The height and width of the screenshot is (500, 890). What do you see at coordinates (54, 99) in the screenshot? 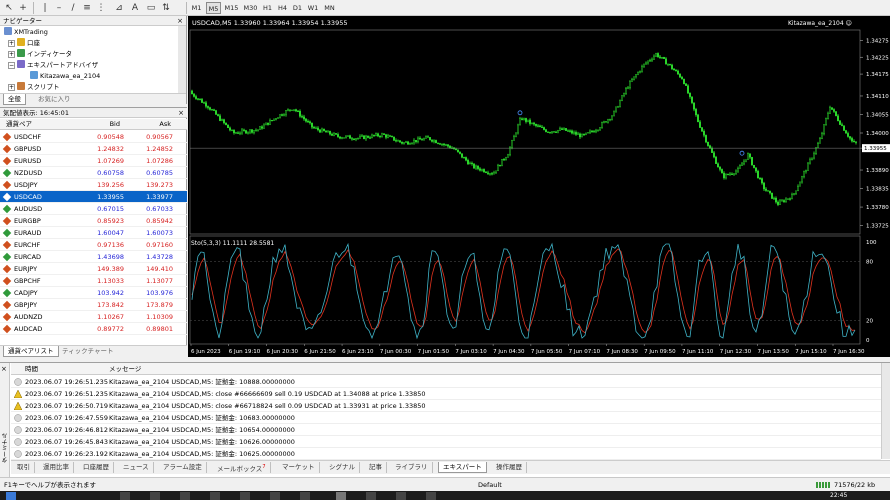
I see `tab-favorites: お気に入り` at bounding box center [54, 99].